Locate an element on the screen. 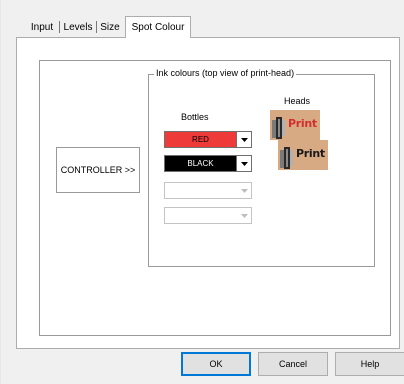 The width and height of the screenshot is (404, 384). heads-label: Heads is located at coordinates (297, 101).